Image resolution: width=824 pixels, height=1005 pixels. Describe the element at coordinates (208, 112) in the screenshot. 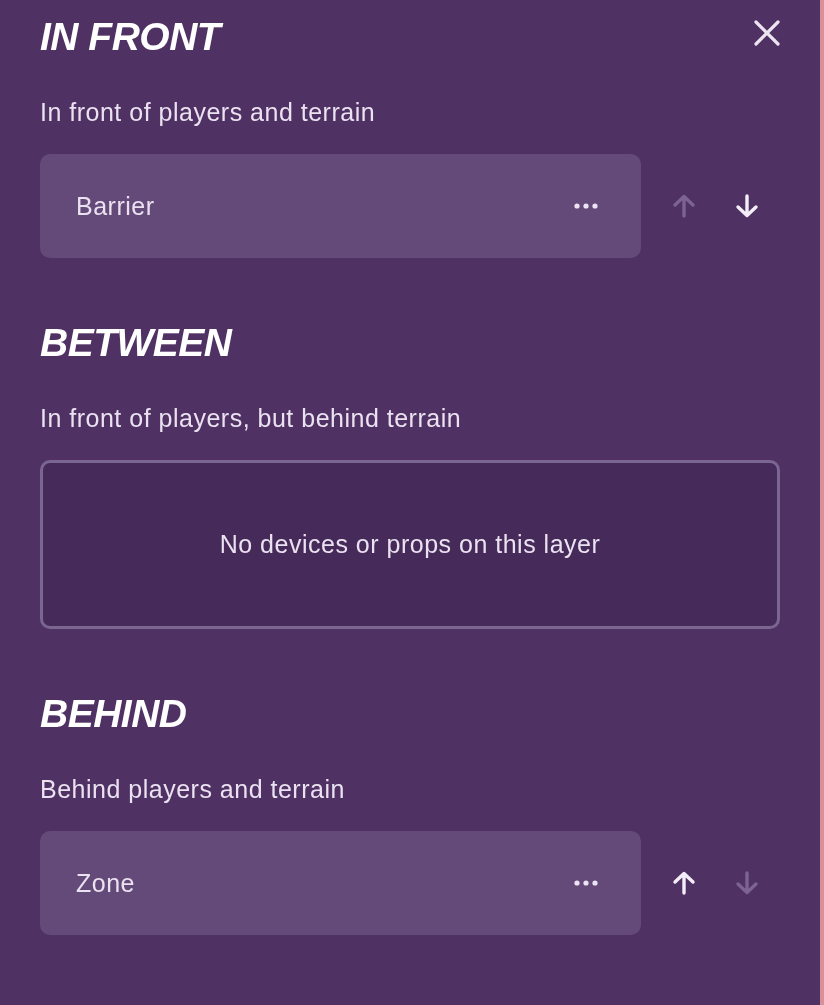

I see `layer-description: In front of players and terrain` at that location.